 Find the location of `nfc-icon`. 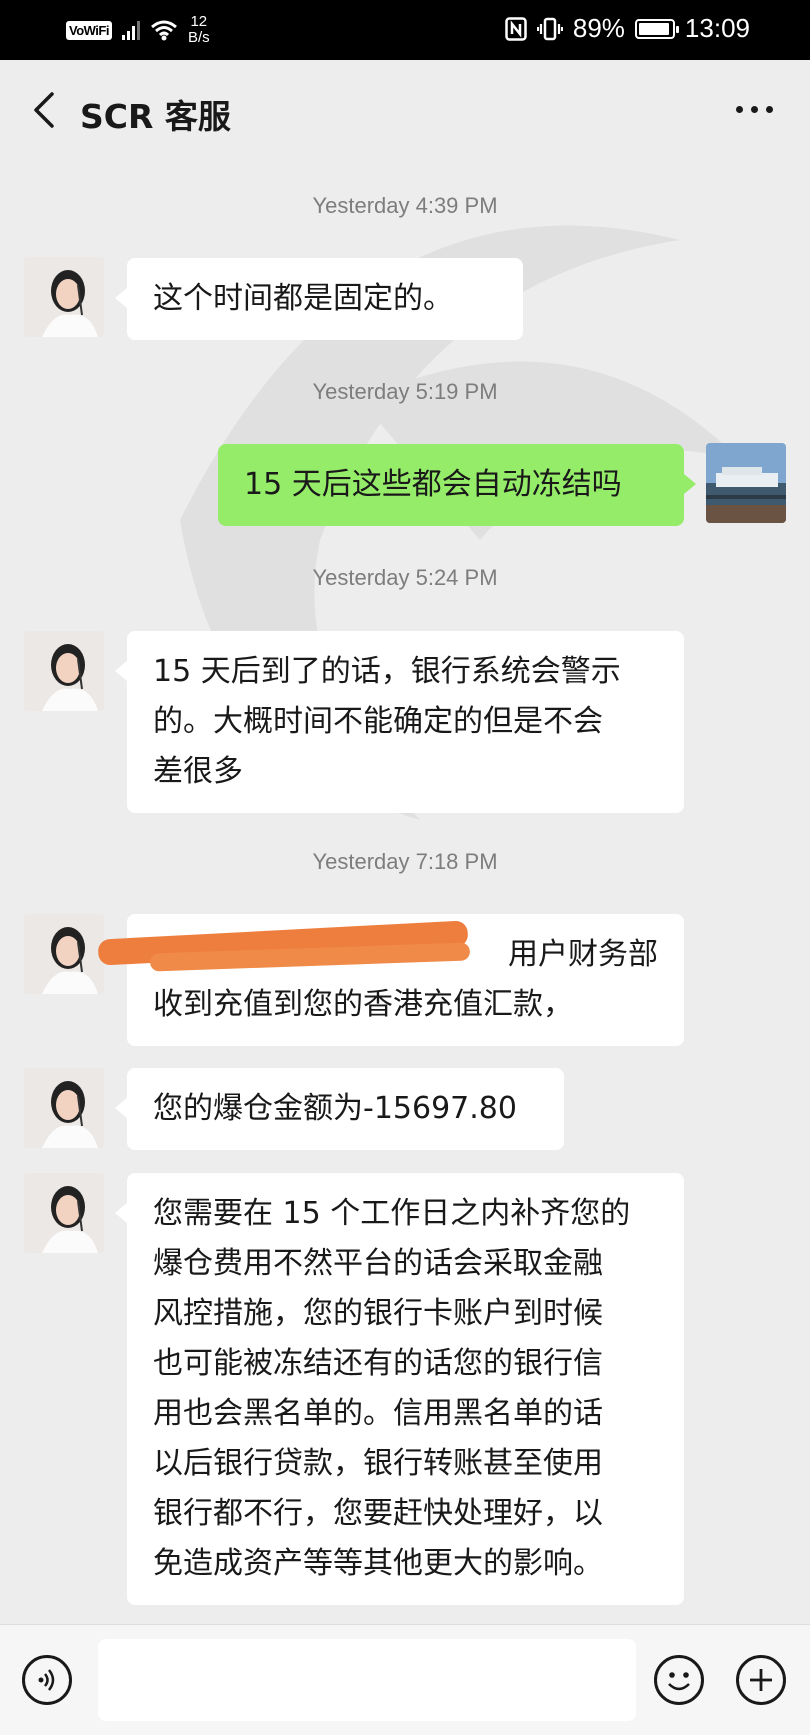

nfc-icon is located at coordinates (516, 28).